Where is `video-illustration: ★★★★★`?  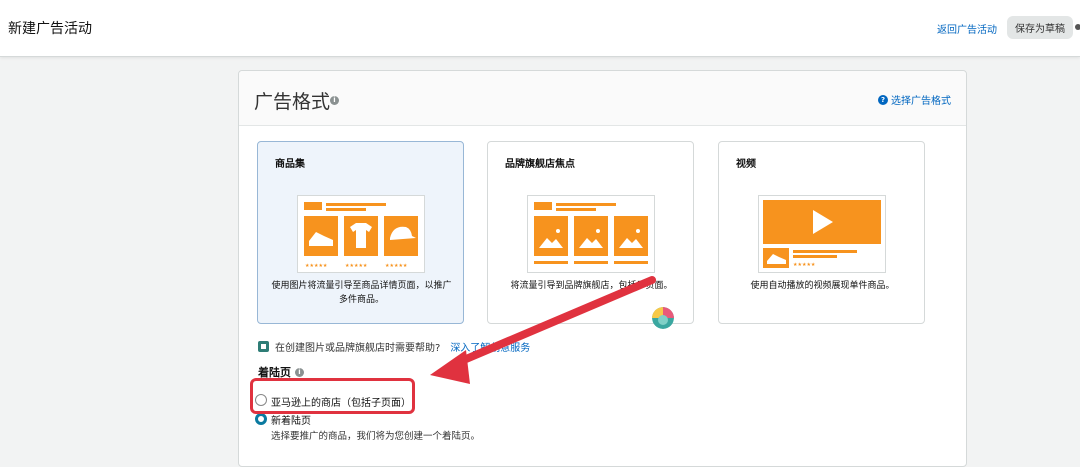 video-illustration: ★★★★★ is located at coordinates (822, 234).